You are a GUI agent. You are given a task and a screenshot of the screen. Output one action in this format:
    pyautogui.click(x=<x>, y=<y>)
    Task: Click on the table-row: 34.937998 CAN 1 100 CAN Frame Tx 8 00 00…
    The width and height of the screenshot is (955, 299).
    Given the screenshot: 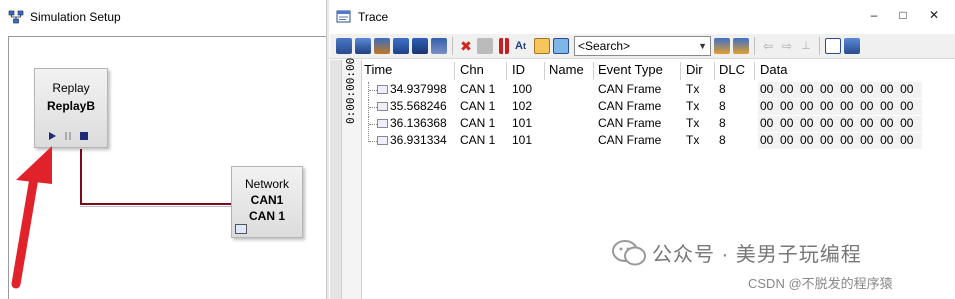 What is the action you would take?
    pyautogui.click(x=659, y=90)
    